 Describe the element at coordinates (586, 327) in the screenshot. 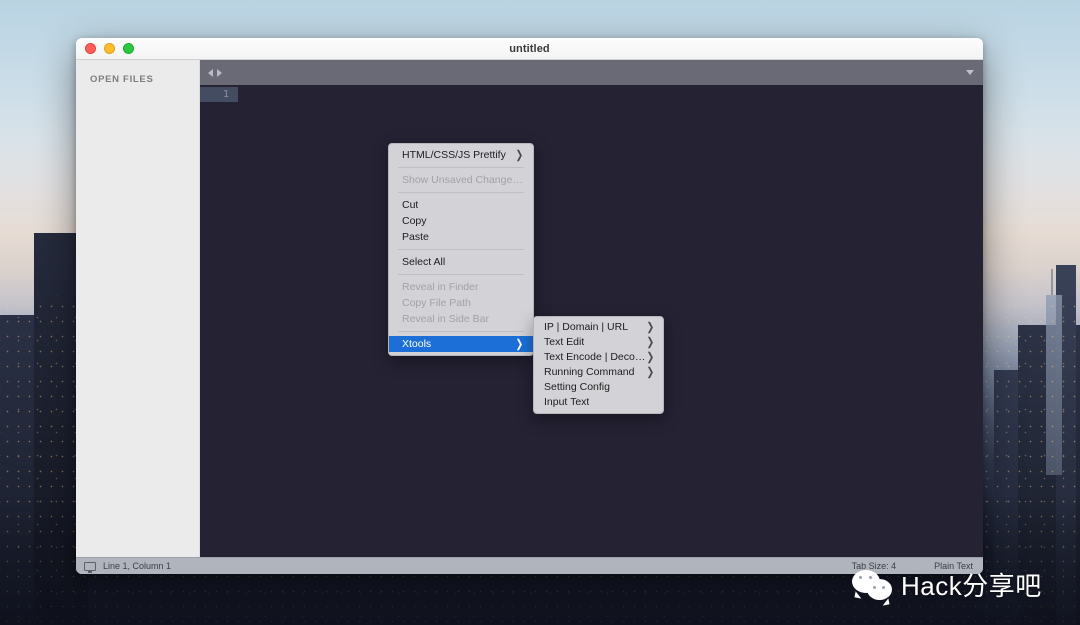

I see `menu-item-label: IP | Domain | URL` at that location.